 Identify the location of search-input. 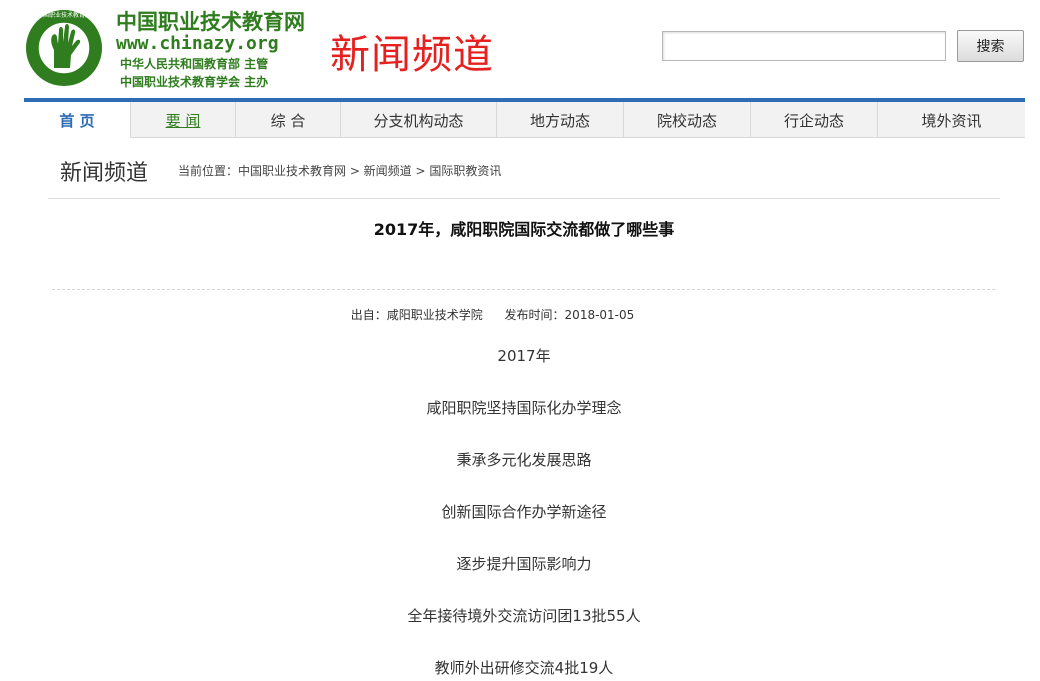
(804, 46).